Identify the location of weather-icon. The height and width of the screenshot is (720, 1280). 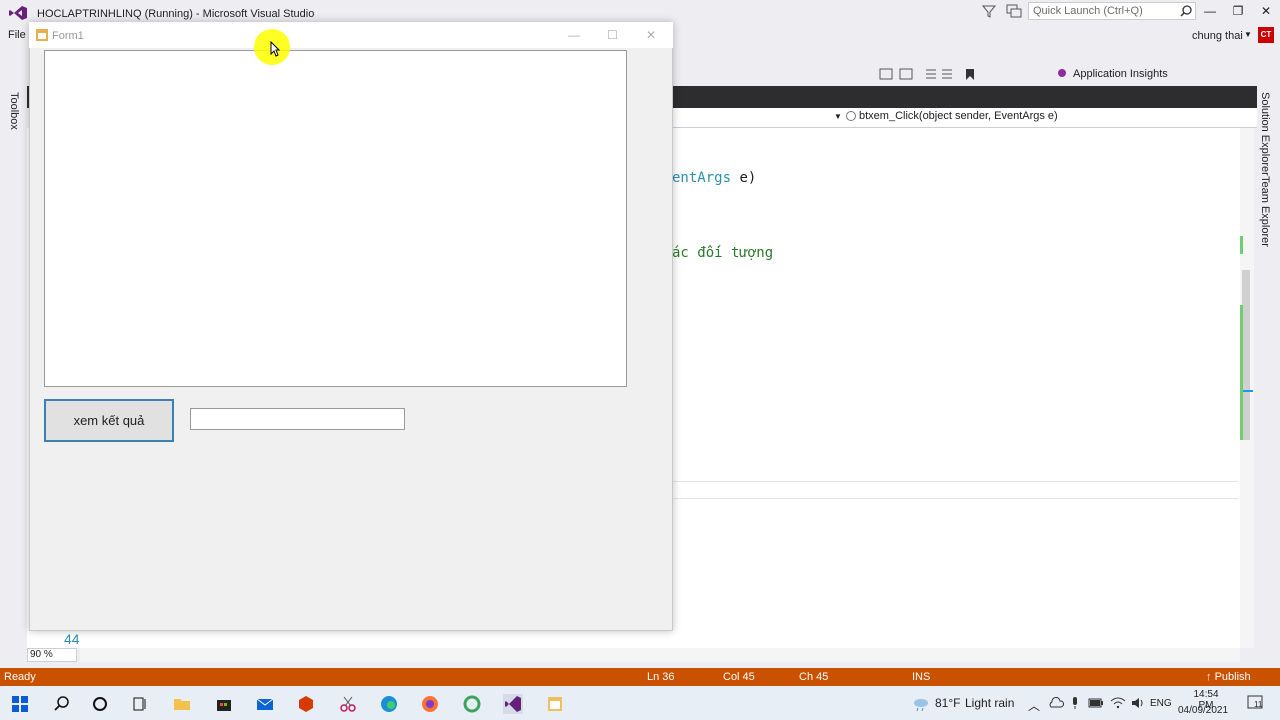
(921, 704).